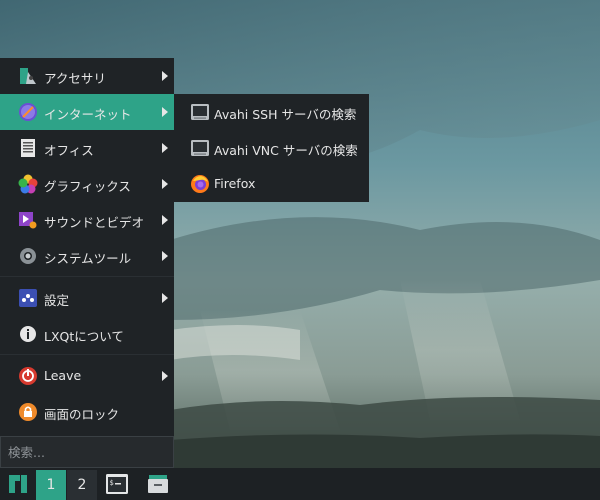 The width and height of the screenshot is (600, 500). What do you see at coordinates (94, 222) in the screenshot?
I see `menu-item-label: サウンドとビデオ` at bounding box center [94, 222].